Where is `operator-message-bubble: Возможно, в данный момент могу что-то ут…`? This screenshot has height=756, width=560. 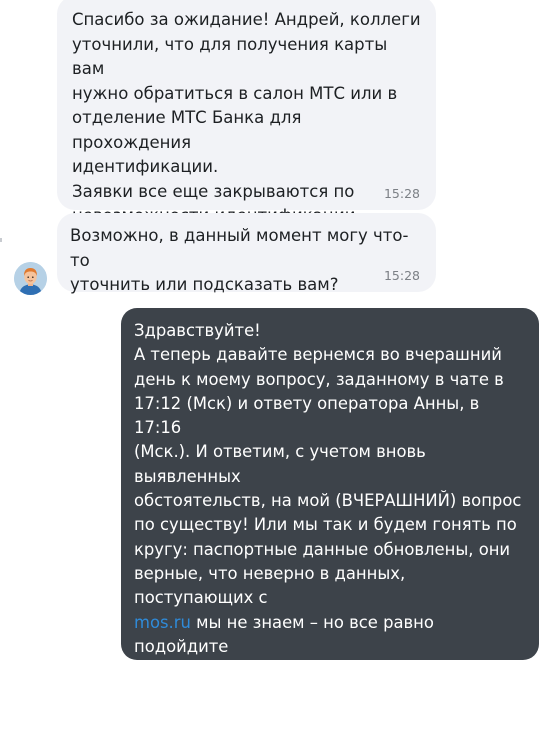 operator-message-bubble: Возможно, в данный момент могу что-то ут… is located at coordinates (246, 253).